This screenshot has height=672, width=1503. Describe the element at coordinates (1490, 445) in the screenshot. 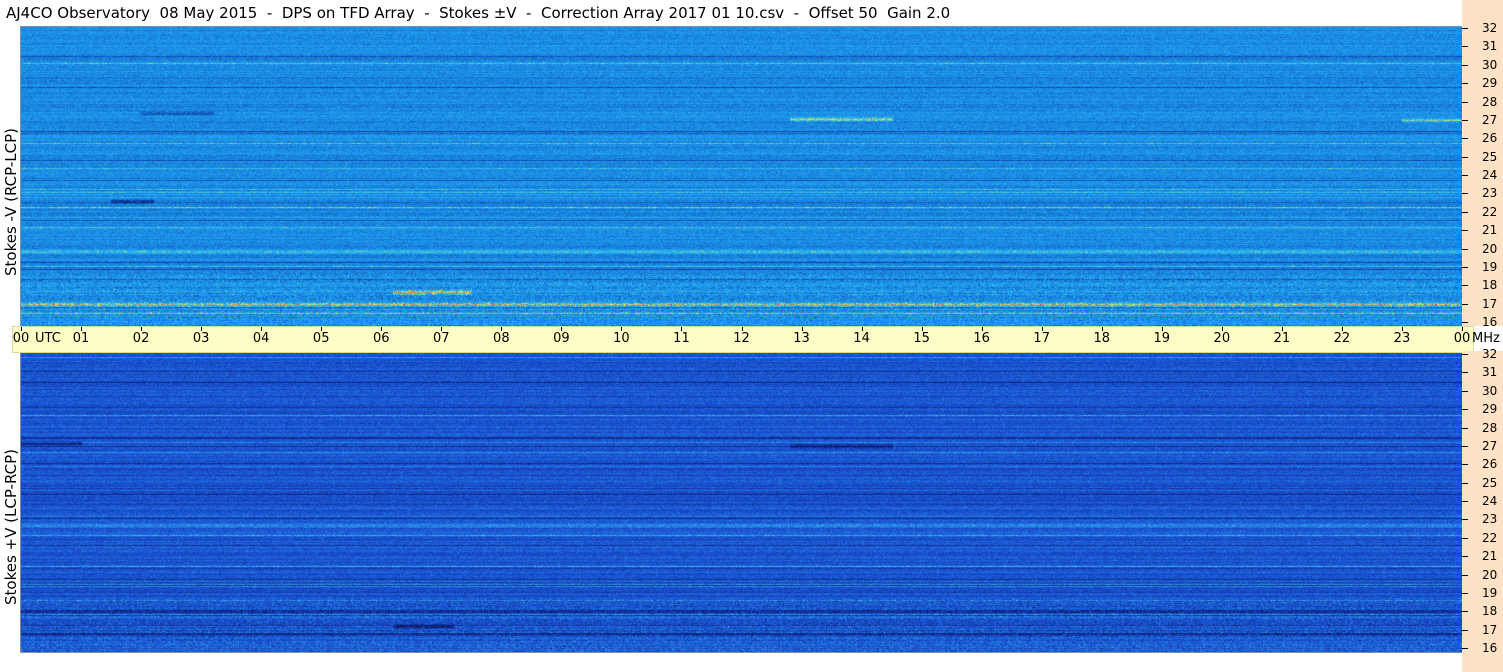

I see `freq-tick-label: 27` at that location.